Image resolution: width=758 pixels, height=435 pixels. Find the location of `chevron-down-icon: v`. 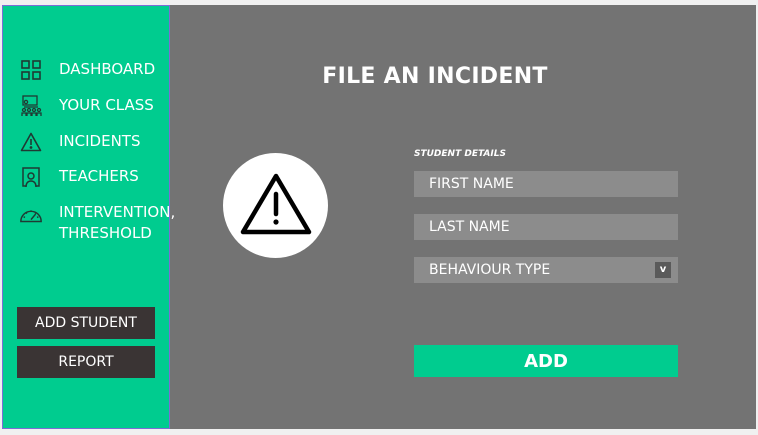

chevron-down-icon: v is located at coordinates (663, 270).